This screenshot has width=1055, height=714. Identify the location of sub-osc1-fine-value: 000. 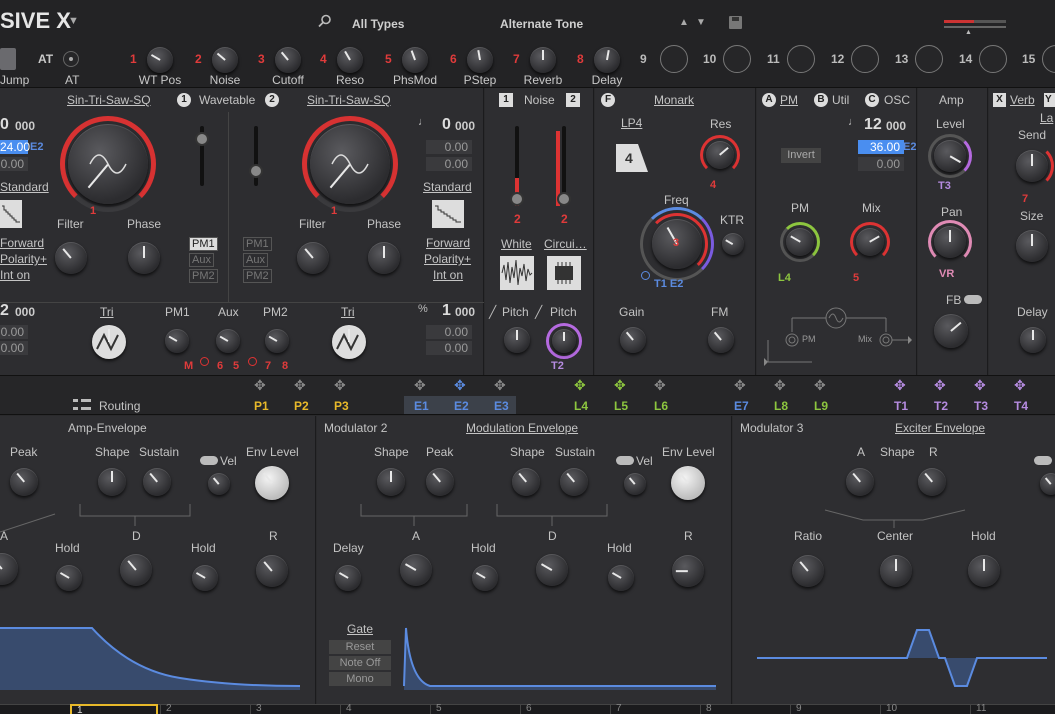
(25, 312).